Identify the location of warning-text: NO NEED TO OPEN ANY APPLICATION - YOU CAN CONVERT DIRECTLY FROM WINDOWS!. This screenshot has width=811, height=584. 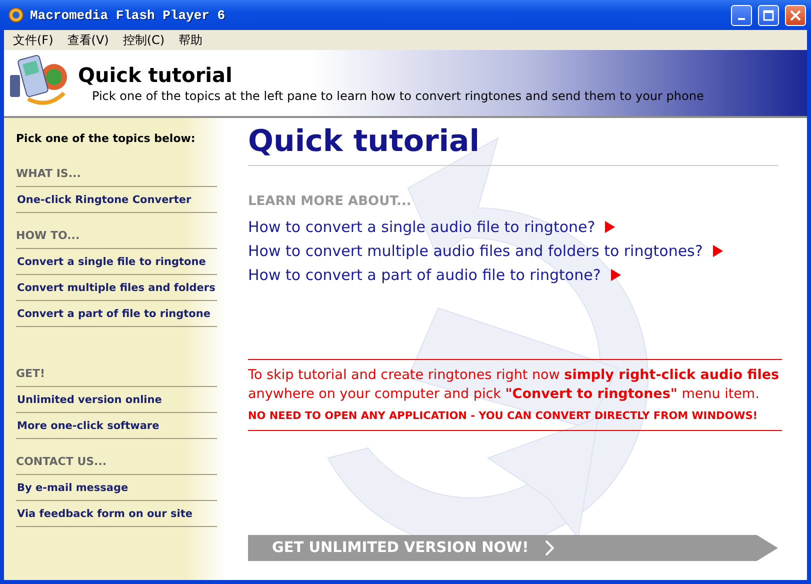
(503, 416).